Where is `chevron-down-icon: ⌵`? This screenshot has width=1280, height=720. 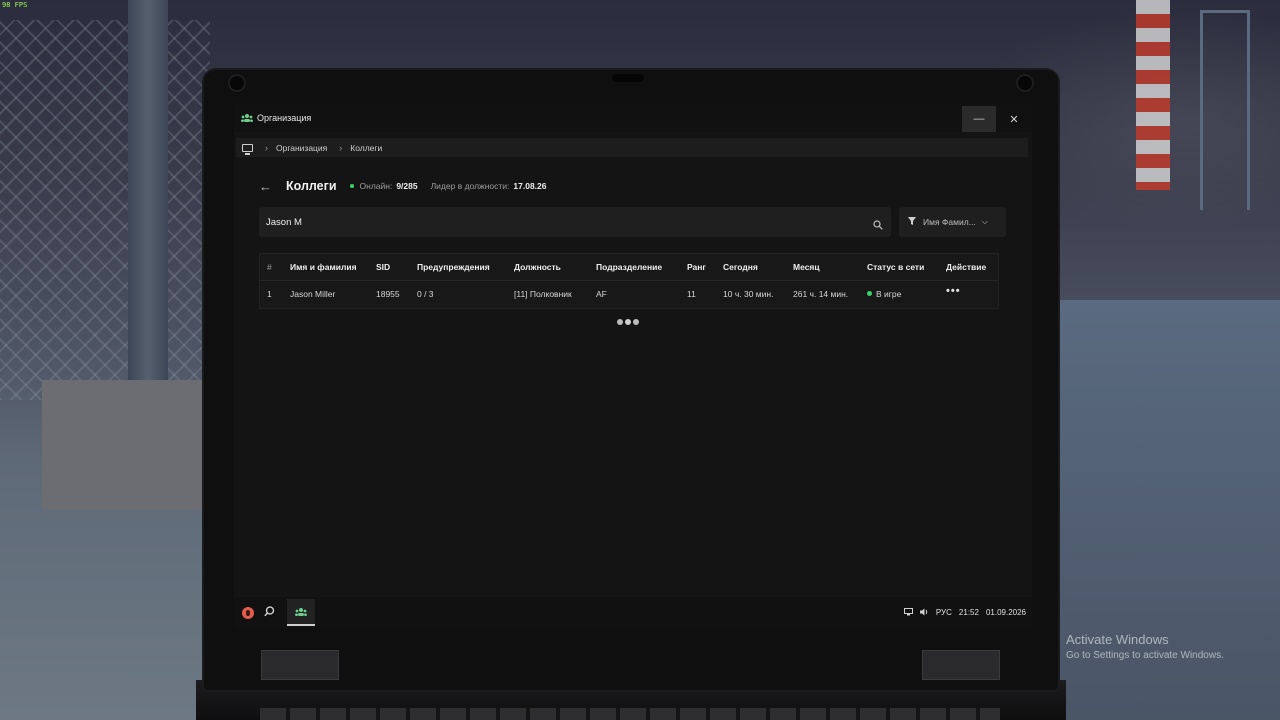 chevron-down-icon: ⌵ is located at coordinates (984, 221).